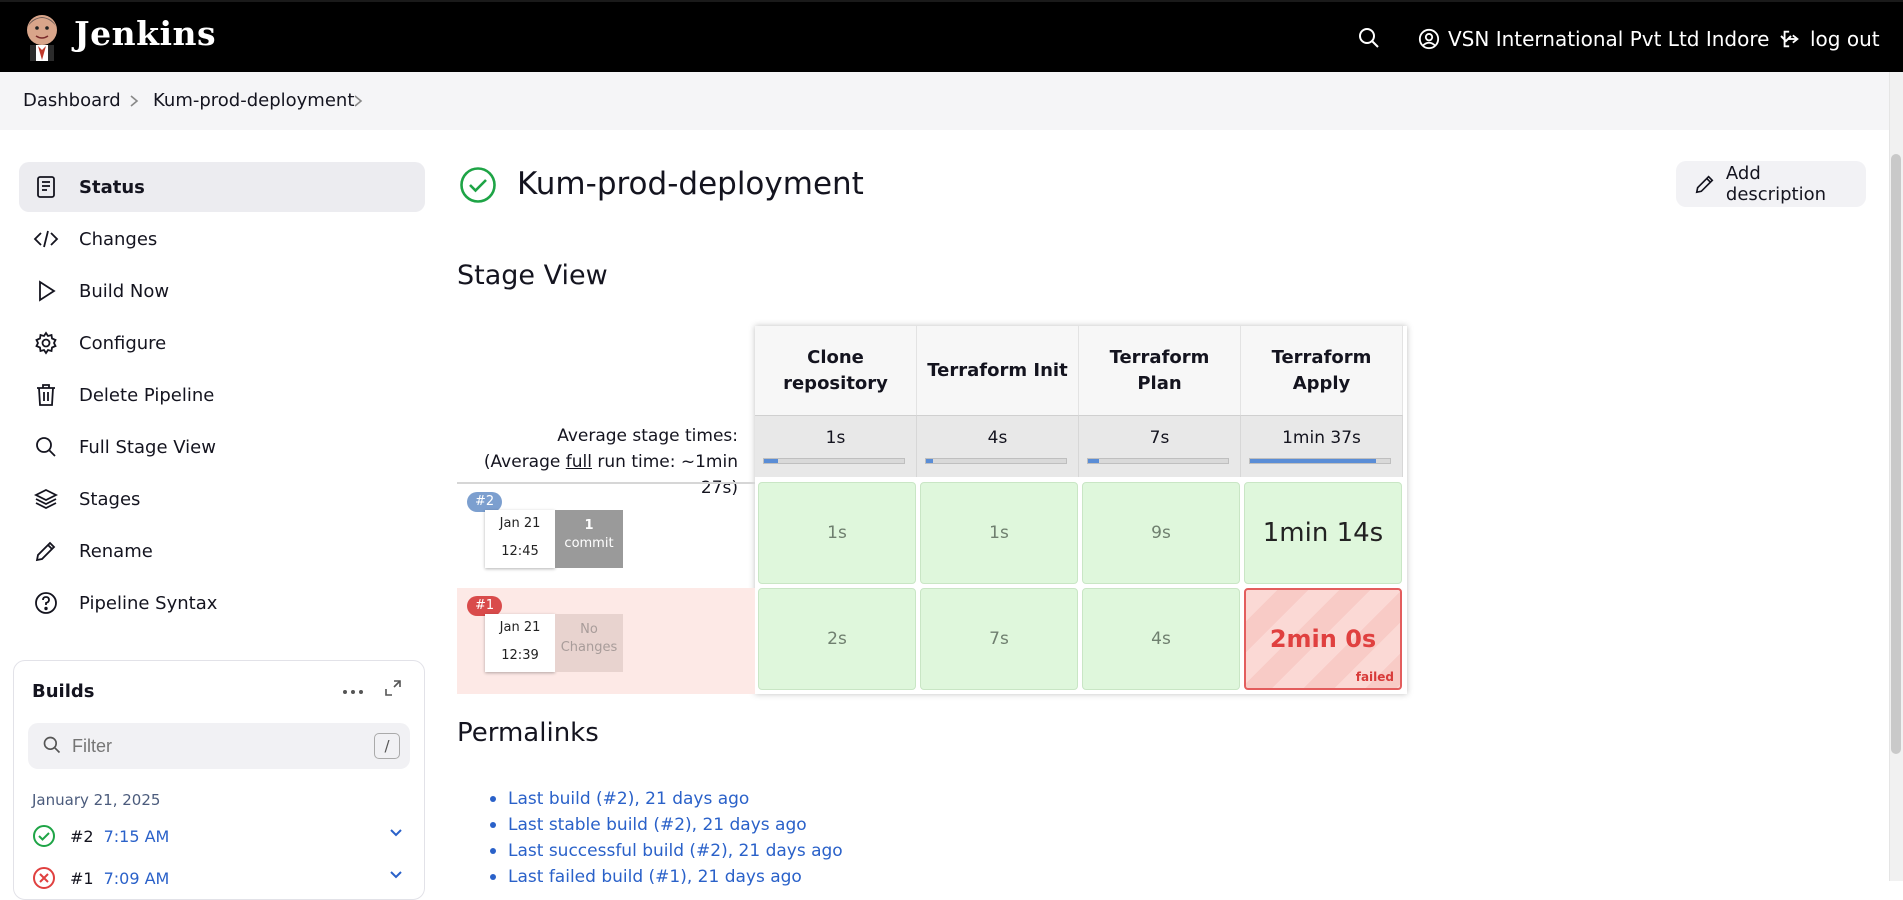  What do you see at coordinates (1845, 39) in the screenshot?
I see `logout-label: log out` at bounding box center [1845, 39].